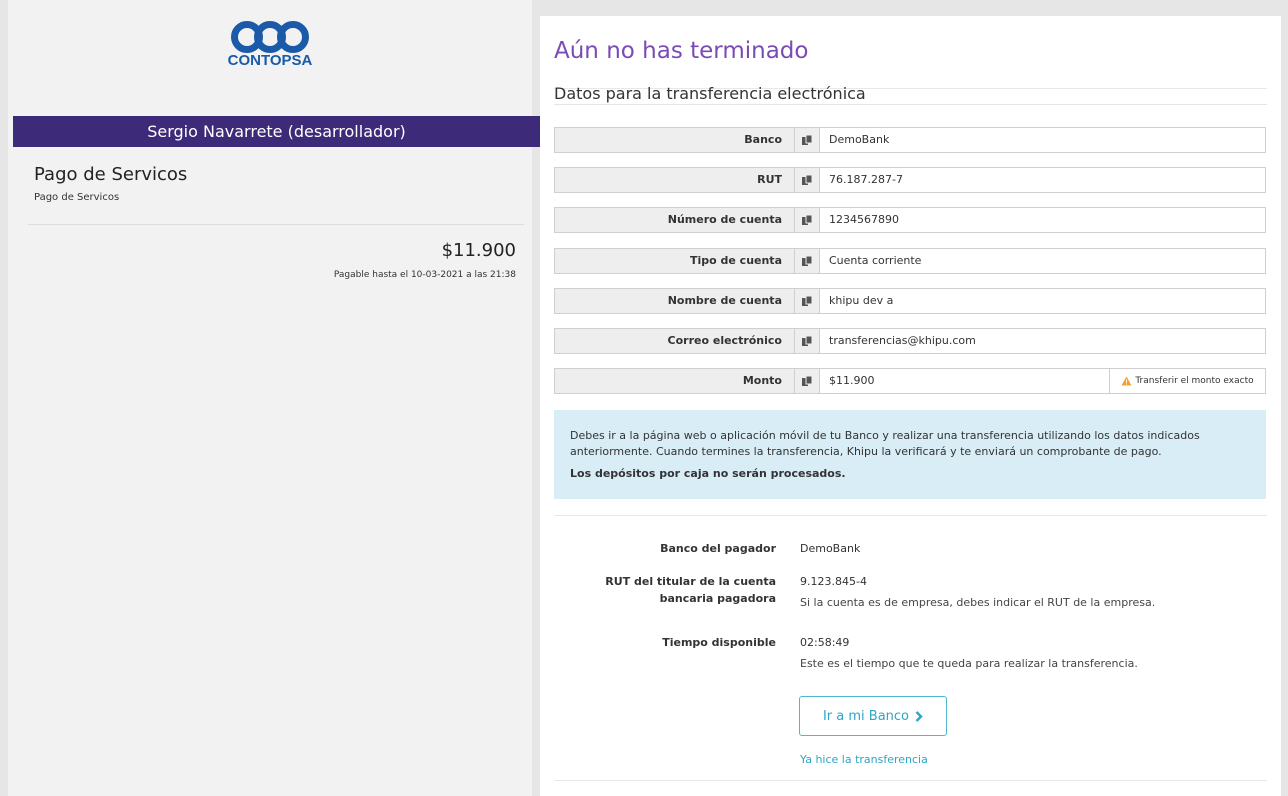 The height and width of the screenshot is (796, 1288). Describe the element at coordinates (478, 250) in the screenshot. I see `payment-amount: $11.900` at that location.